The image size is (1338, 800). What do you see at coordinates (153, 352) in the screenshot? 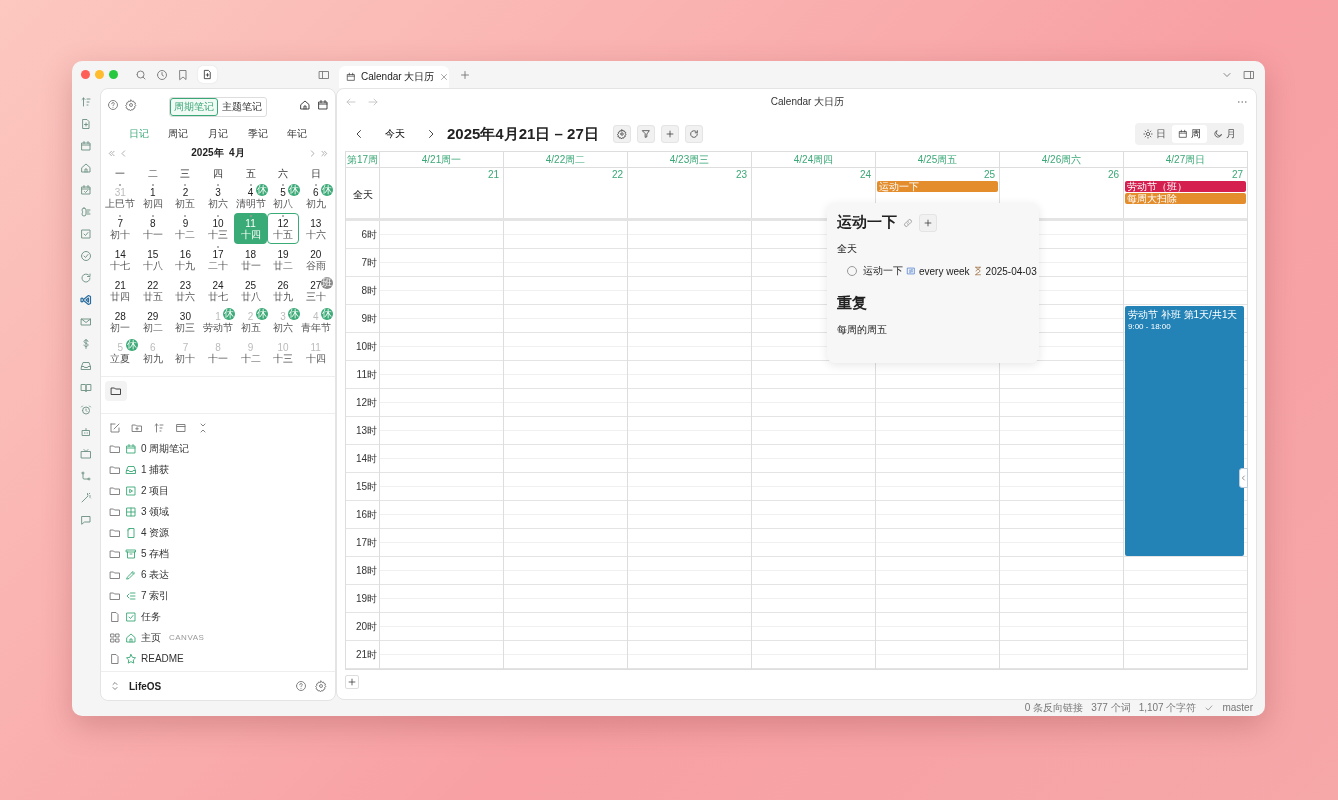
I see `calendar-day: 6 初九` at bounding box center [153, 352].